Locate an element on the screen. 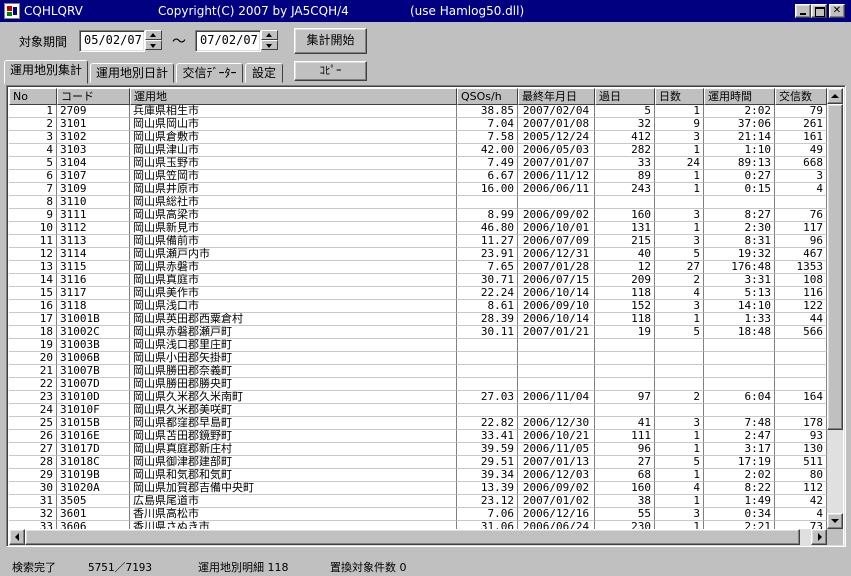 This screenshot has width=851, height=576. date-to-spinner is located at coordinates (269, 41).